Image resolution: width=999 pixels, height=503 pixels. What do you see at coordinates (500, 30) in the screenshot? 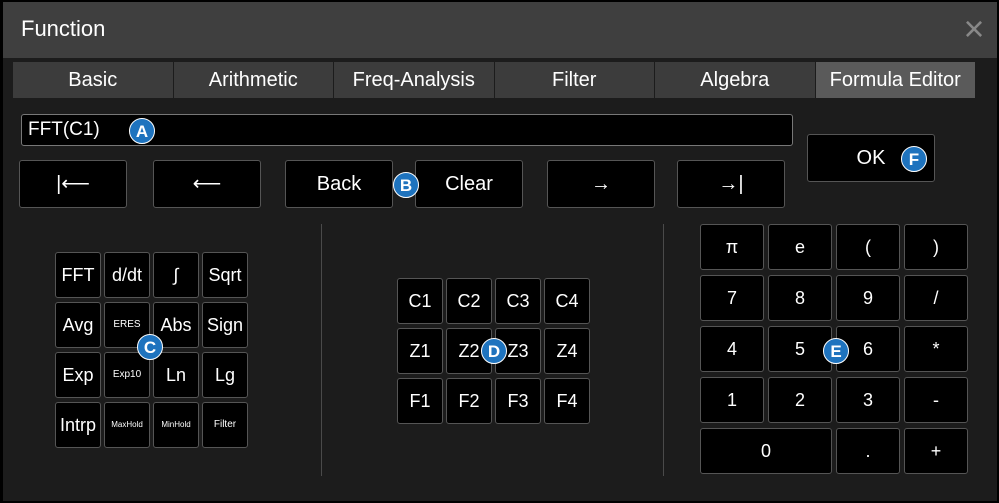
I see `title-bar: Function ×` at bounding box center [500, 30].